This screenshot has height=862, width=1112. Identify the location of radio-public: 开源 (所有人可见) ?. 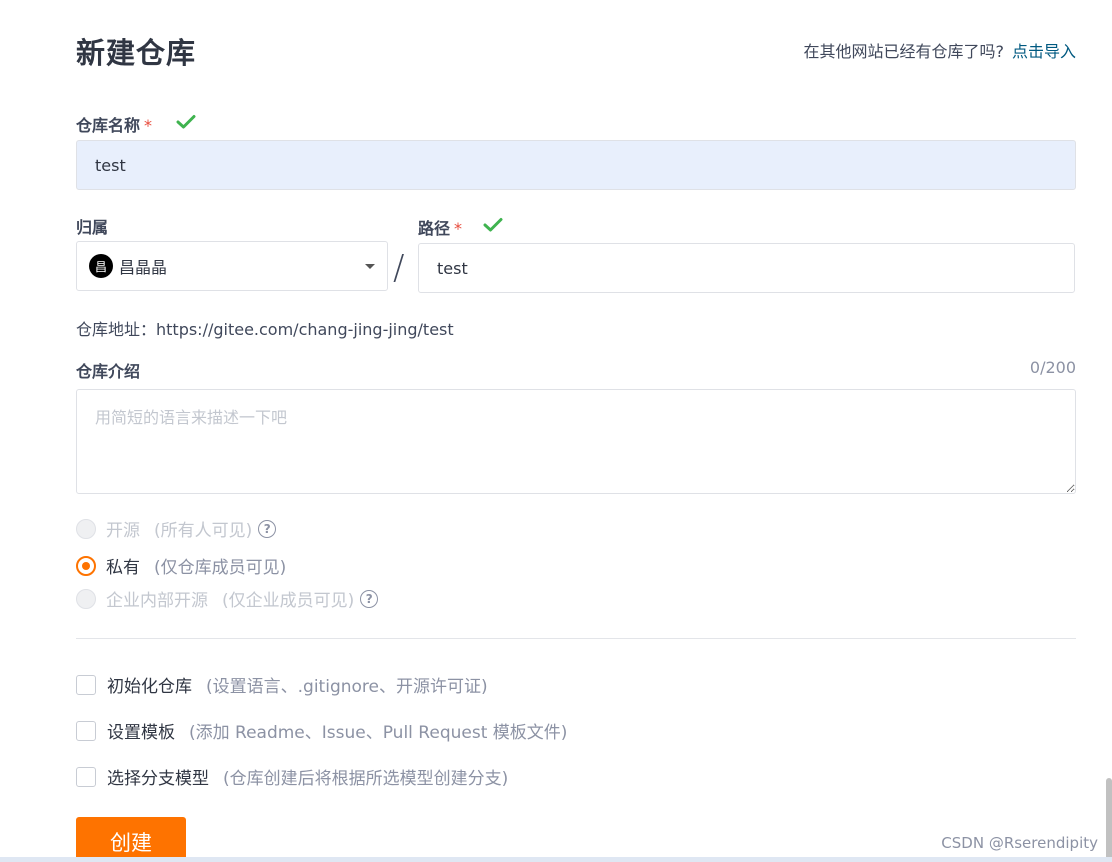
(176, 528).